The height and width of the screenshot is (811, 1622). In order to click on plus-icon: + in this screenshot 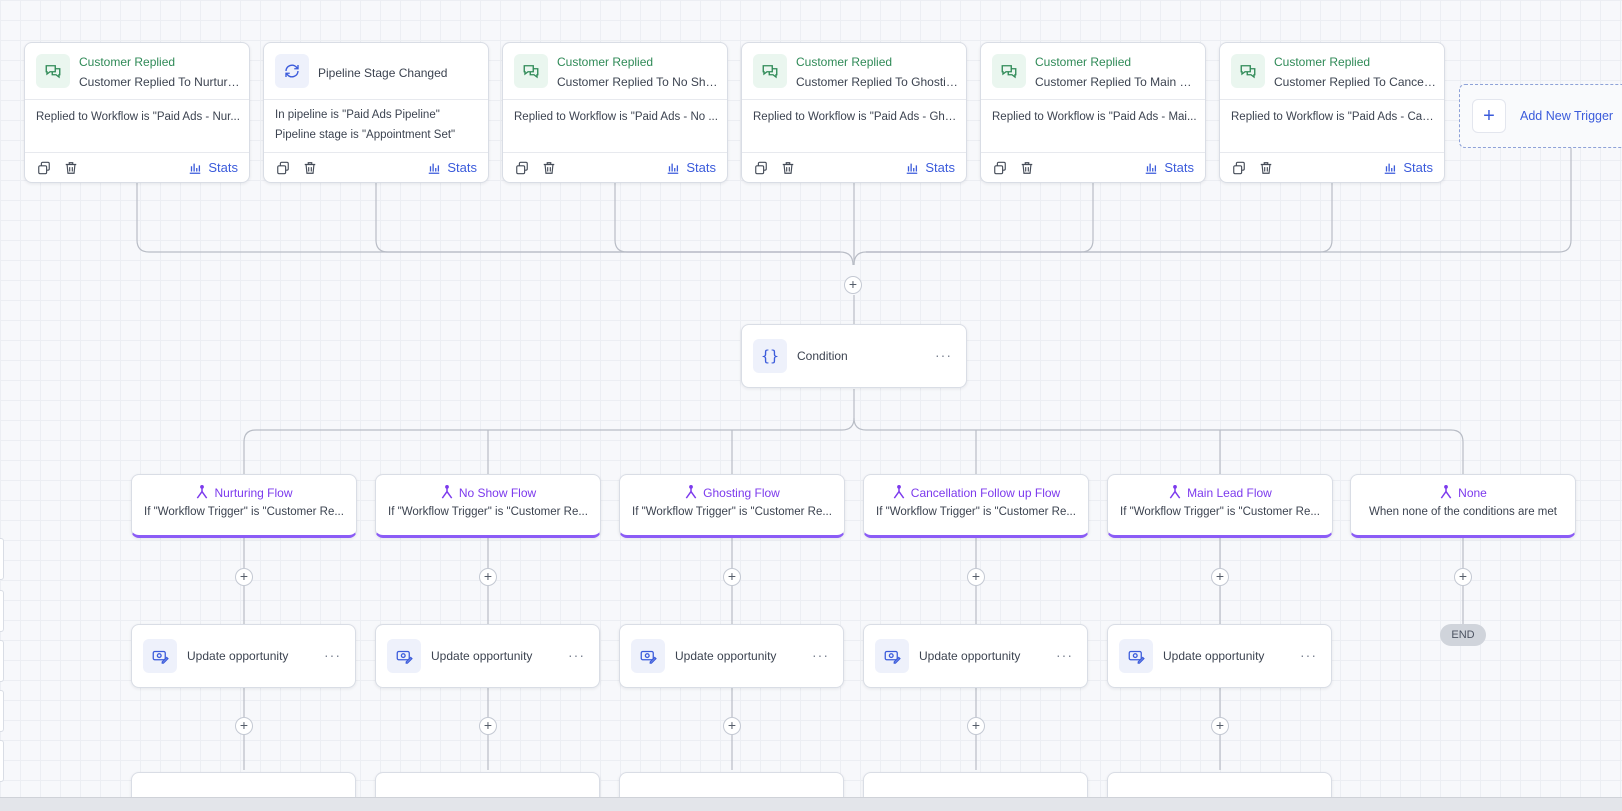, I will do `click(1489, 116)`.